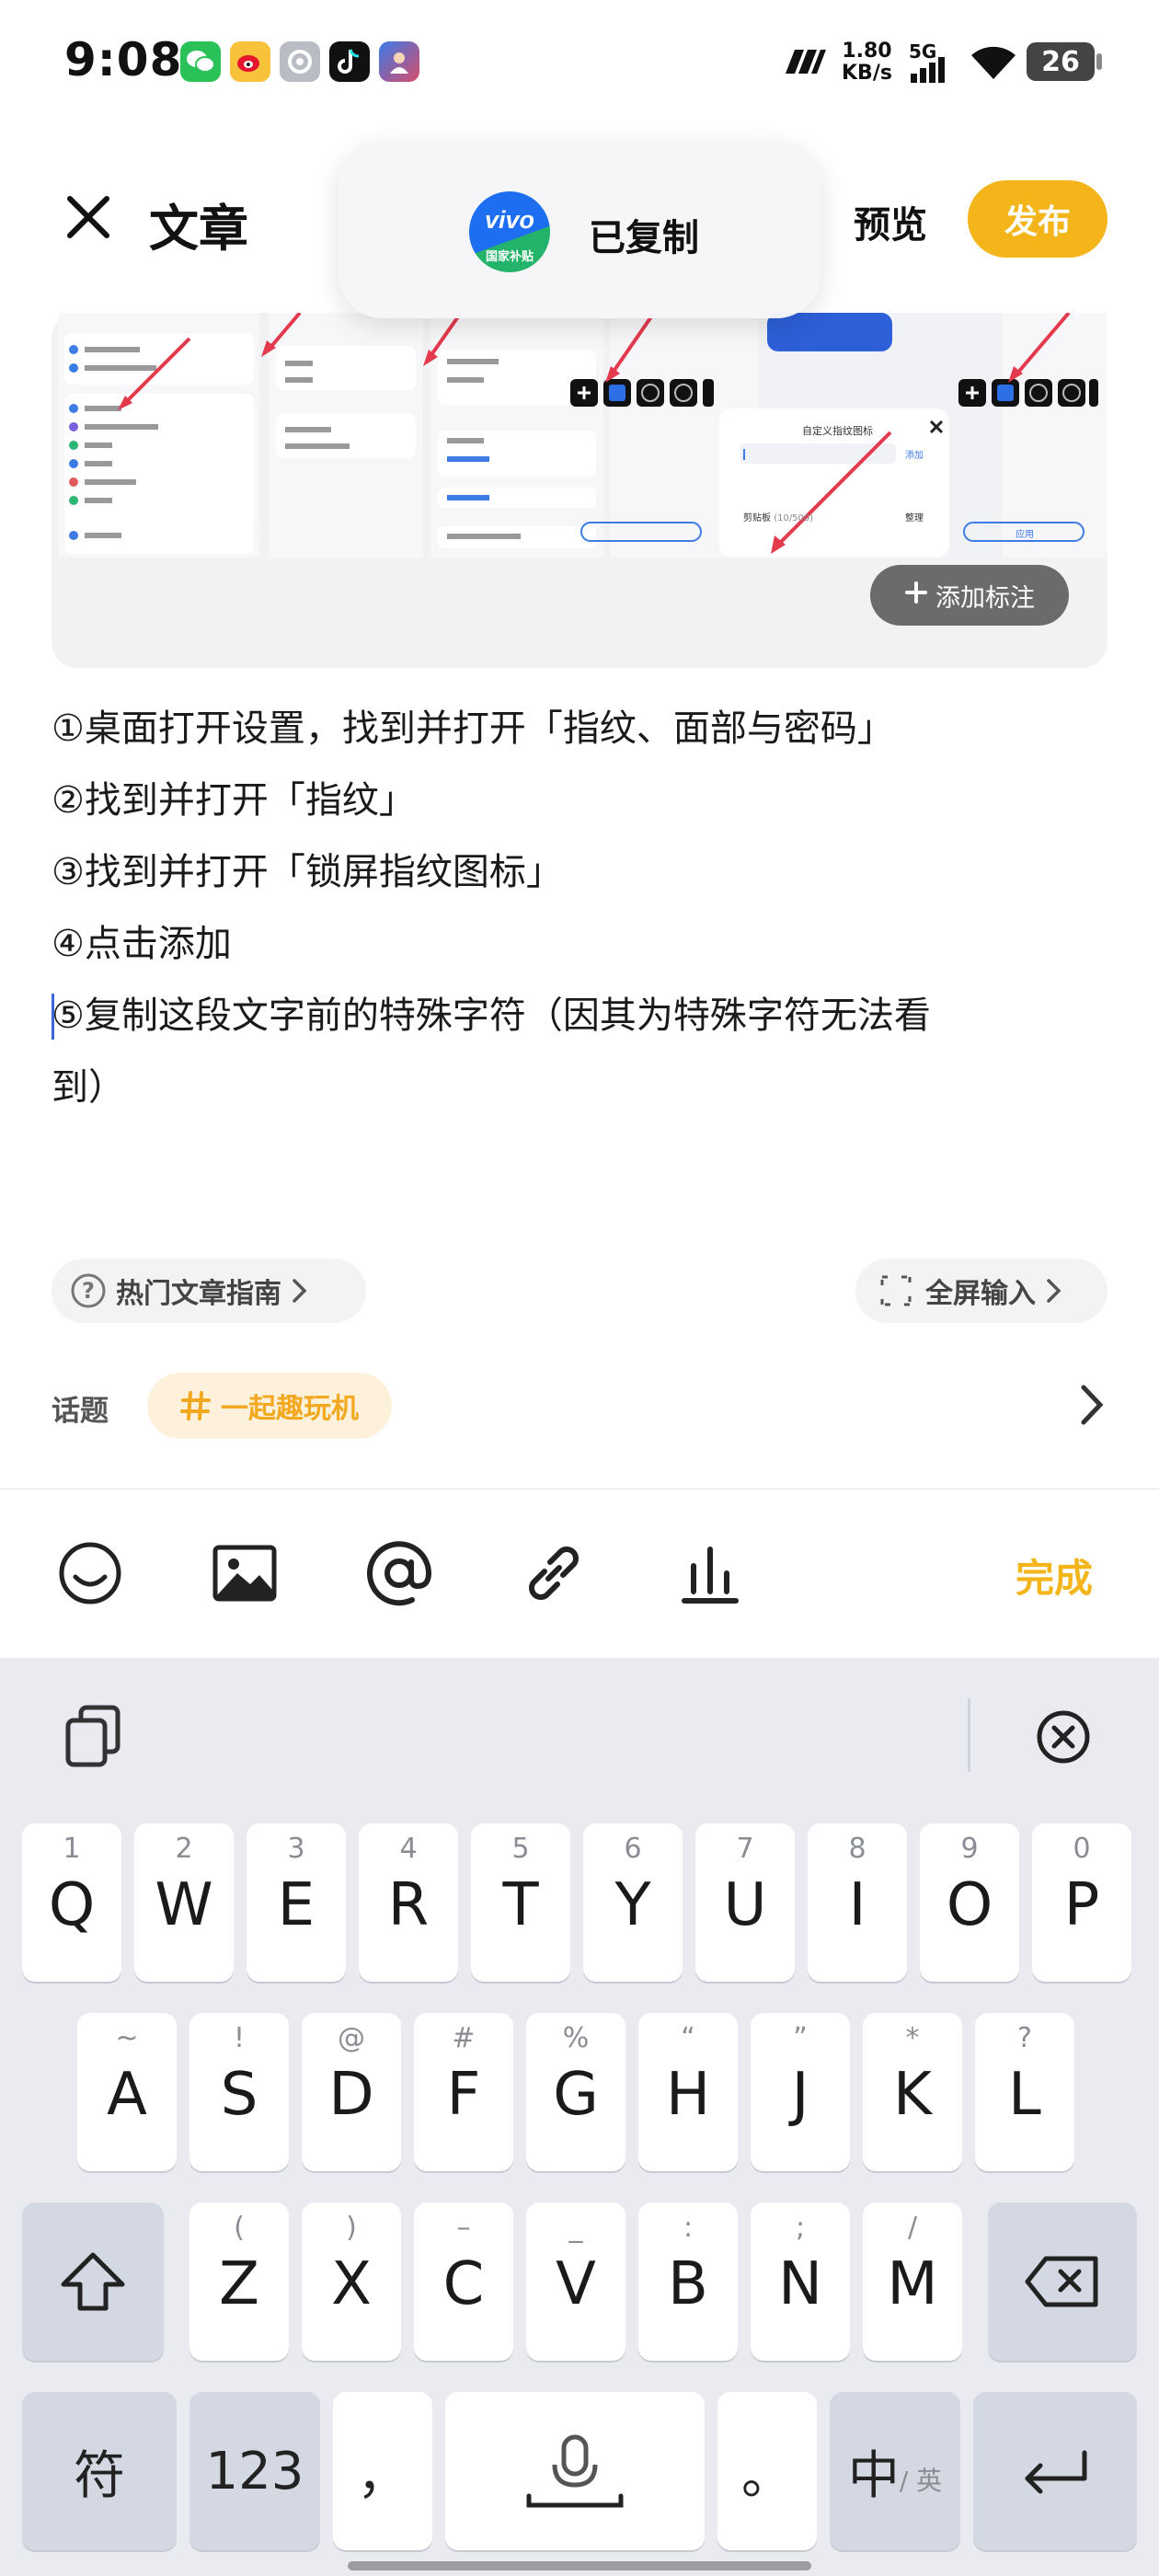 The image size is (1159, 2576). I want to click on net-speed-value: 1.80, so click(867, 51).